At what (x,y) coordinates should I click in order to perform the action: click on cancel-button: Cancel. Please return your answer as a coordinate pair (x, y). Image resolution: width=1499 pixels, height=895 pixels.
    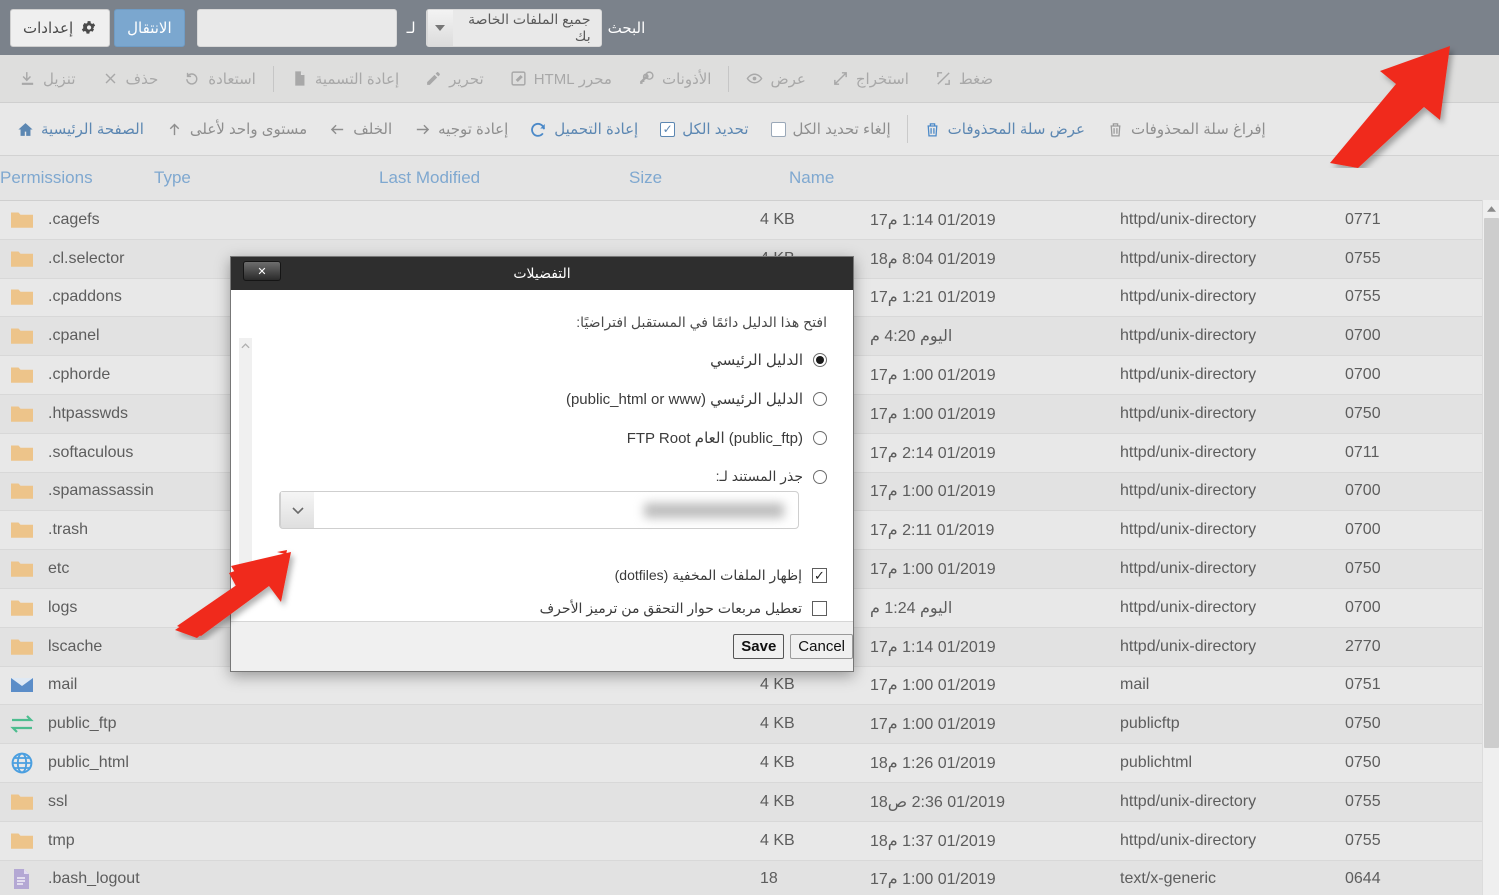
    Looking at the image, I should click on (821, 646).